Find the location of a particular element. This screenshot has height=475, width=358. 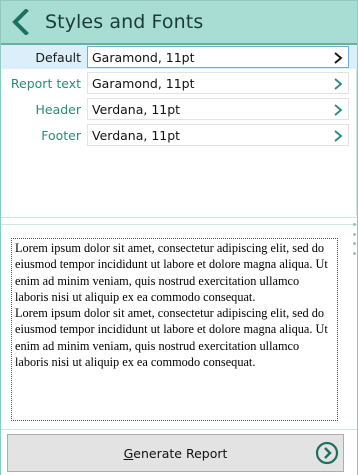

generate-access-key: G is located at coordinates (128, 453).